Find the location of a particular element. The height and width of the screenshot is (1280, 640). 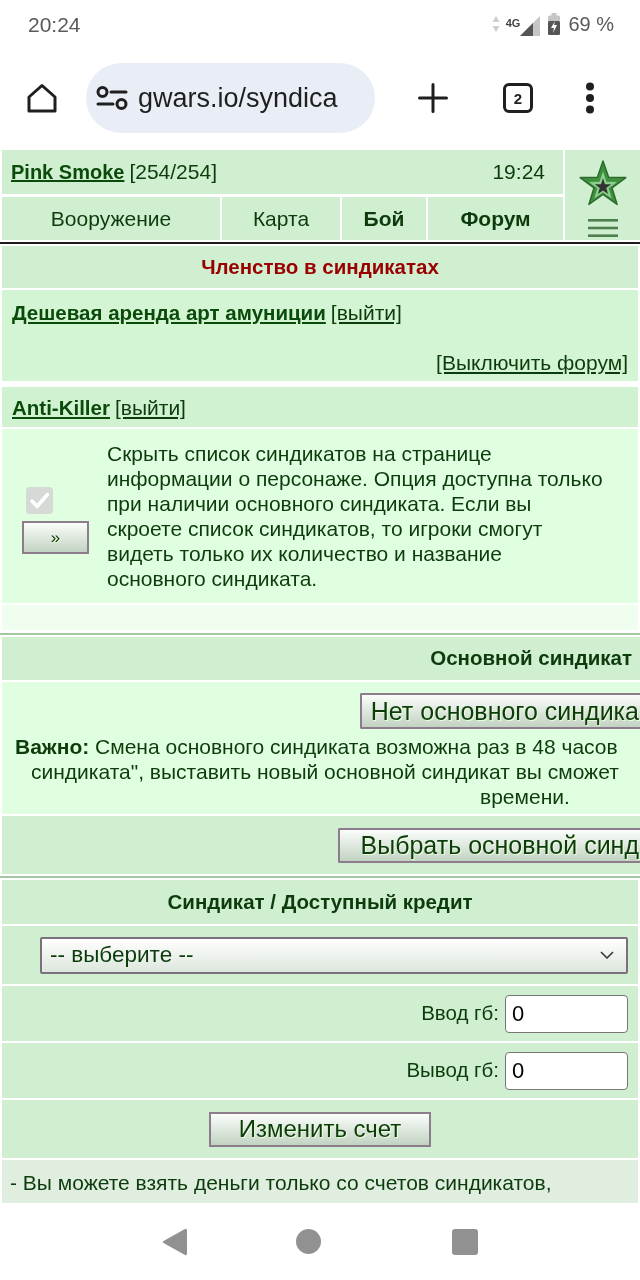

menu-icon is located at coordinates (602, 228).